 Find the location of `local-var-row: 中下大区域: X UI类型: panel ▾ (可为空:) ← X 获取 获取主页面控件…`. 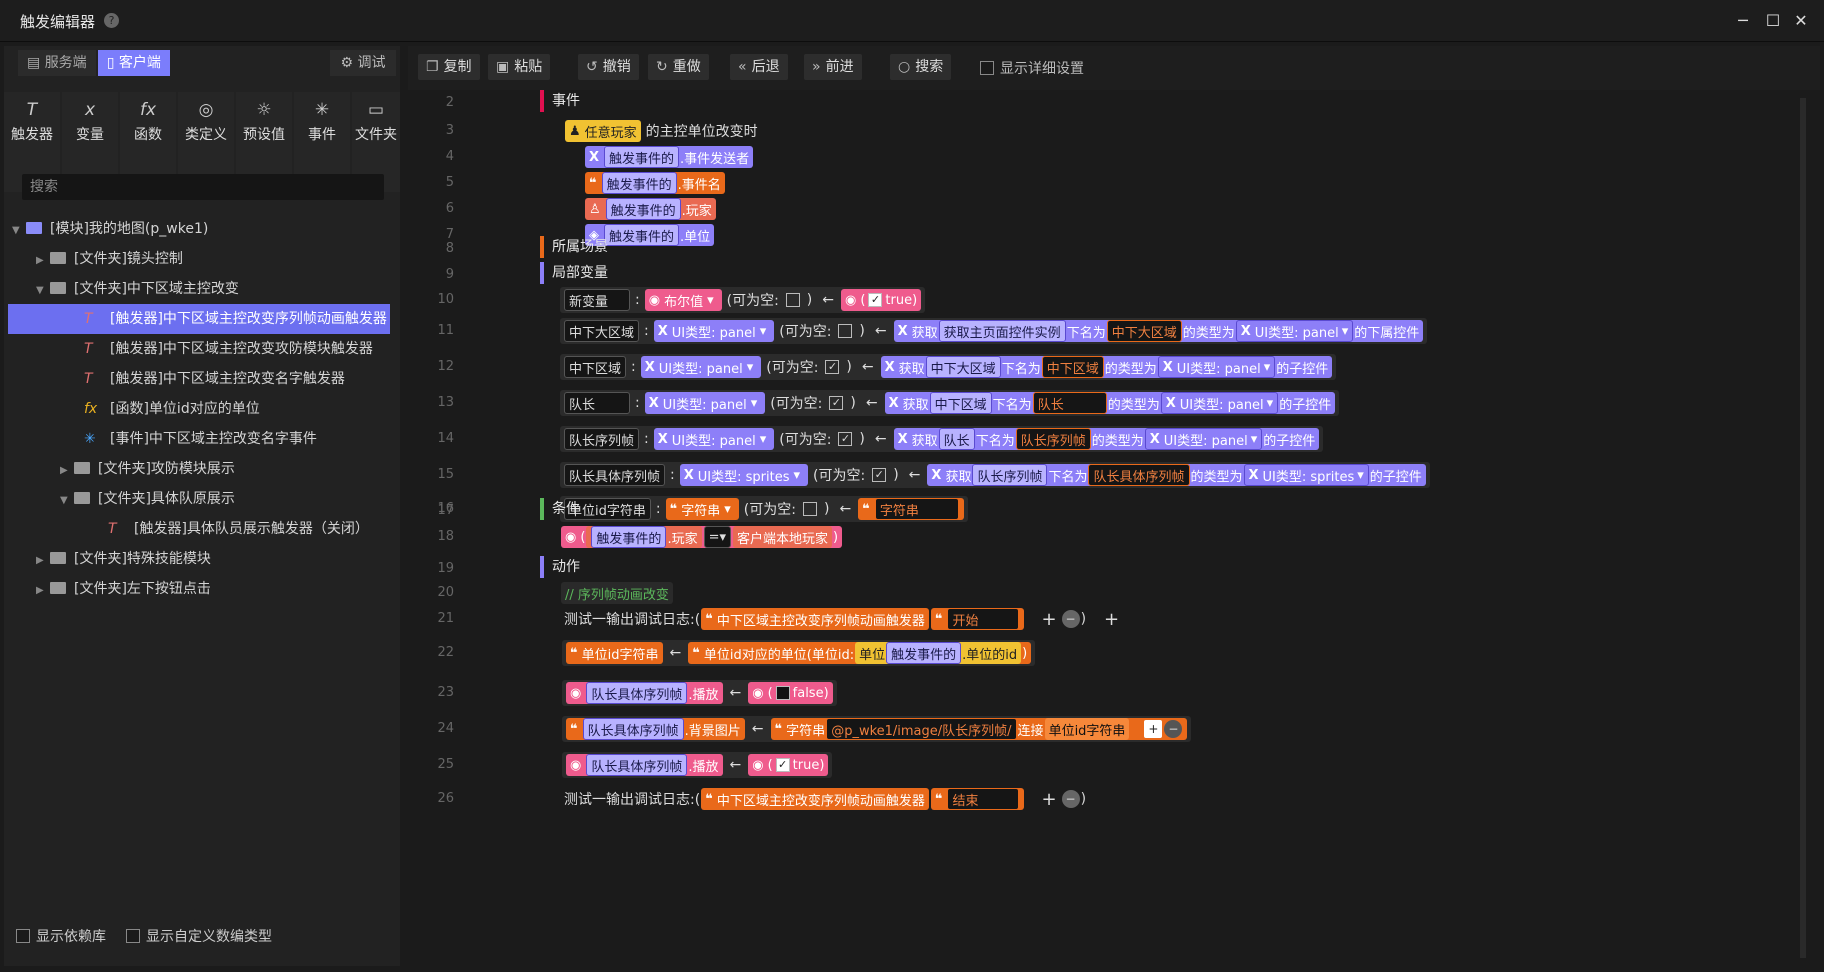

local-var-row: 中下大区域: X UI类型: panel ▾ (可为空:) ← X 获取 获取主页面控件… is located at coordinates (994, 331).